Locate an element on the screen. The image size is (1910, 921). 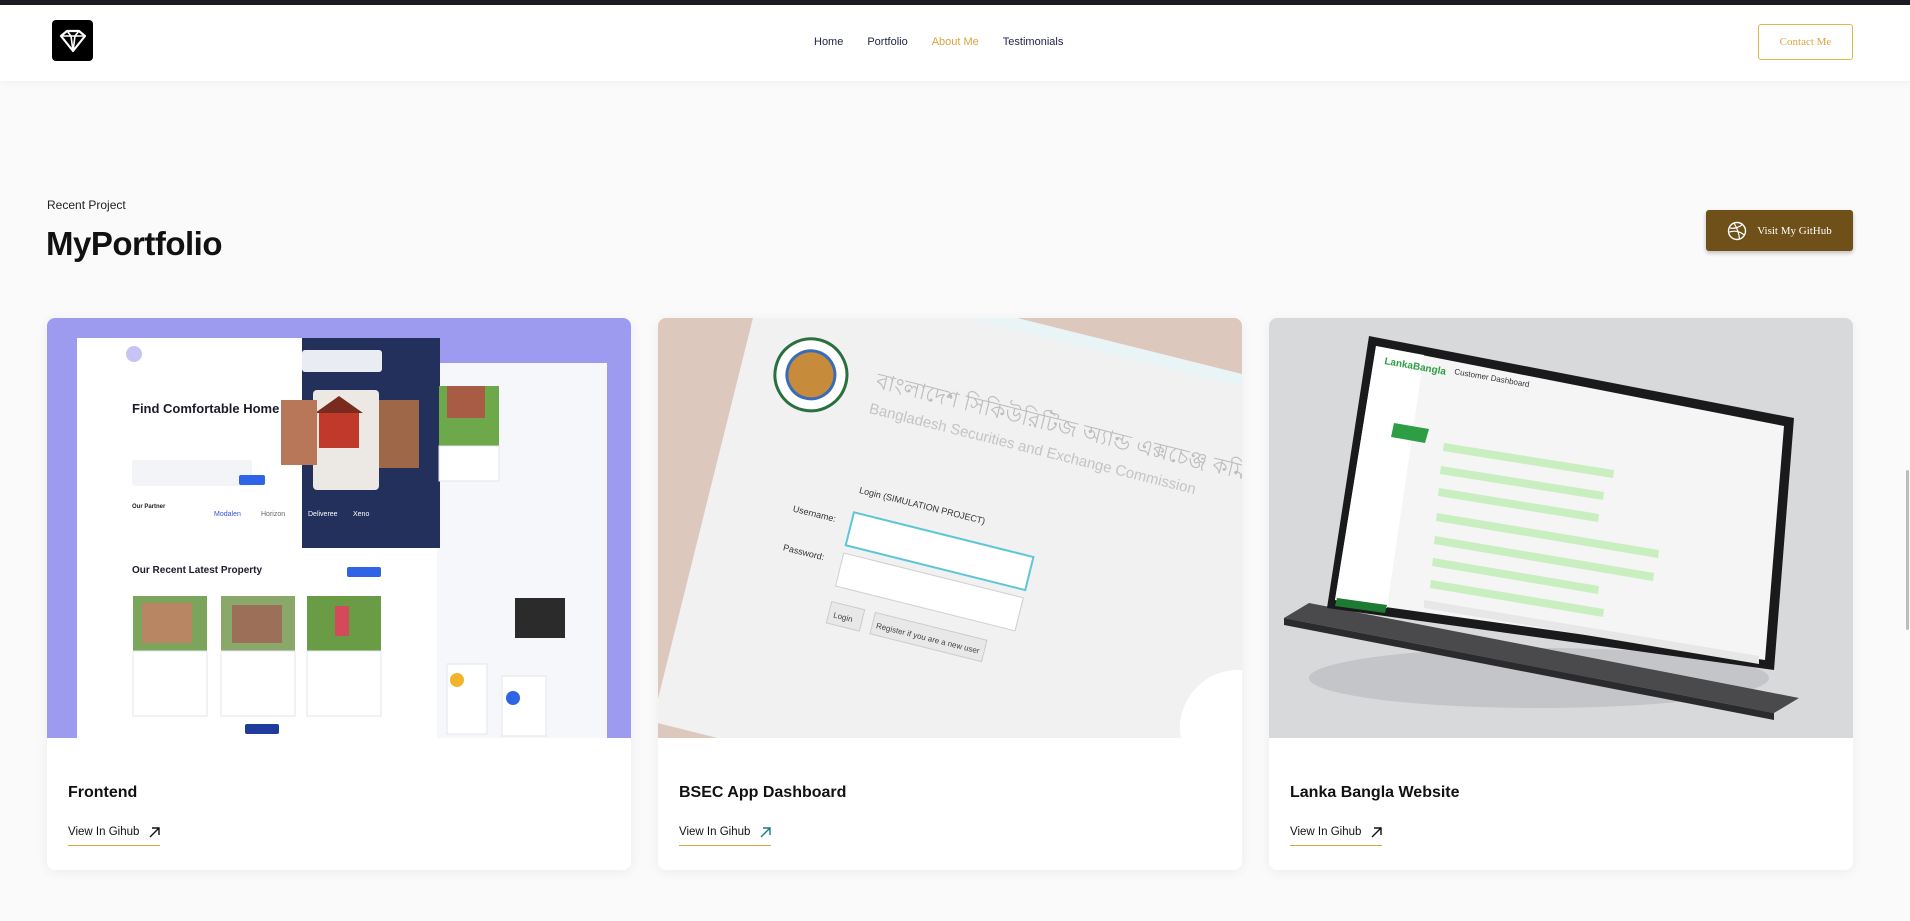
visit-github-button: Visit My GitHub is located at coordinates (1779, 230).